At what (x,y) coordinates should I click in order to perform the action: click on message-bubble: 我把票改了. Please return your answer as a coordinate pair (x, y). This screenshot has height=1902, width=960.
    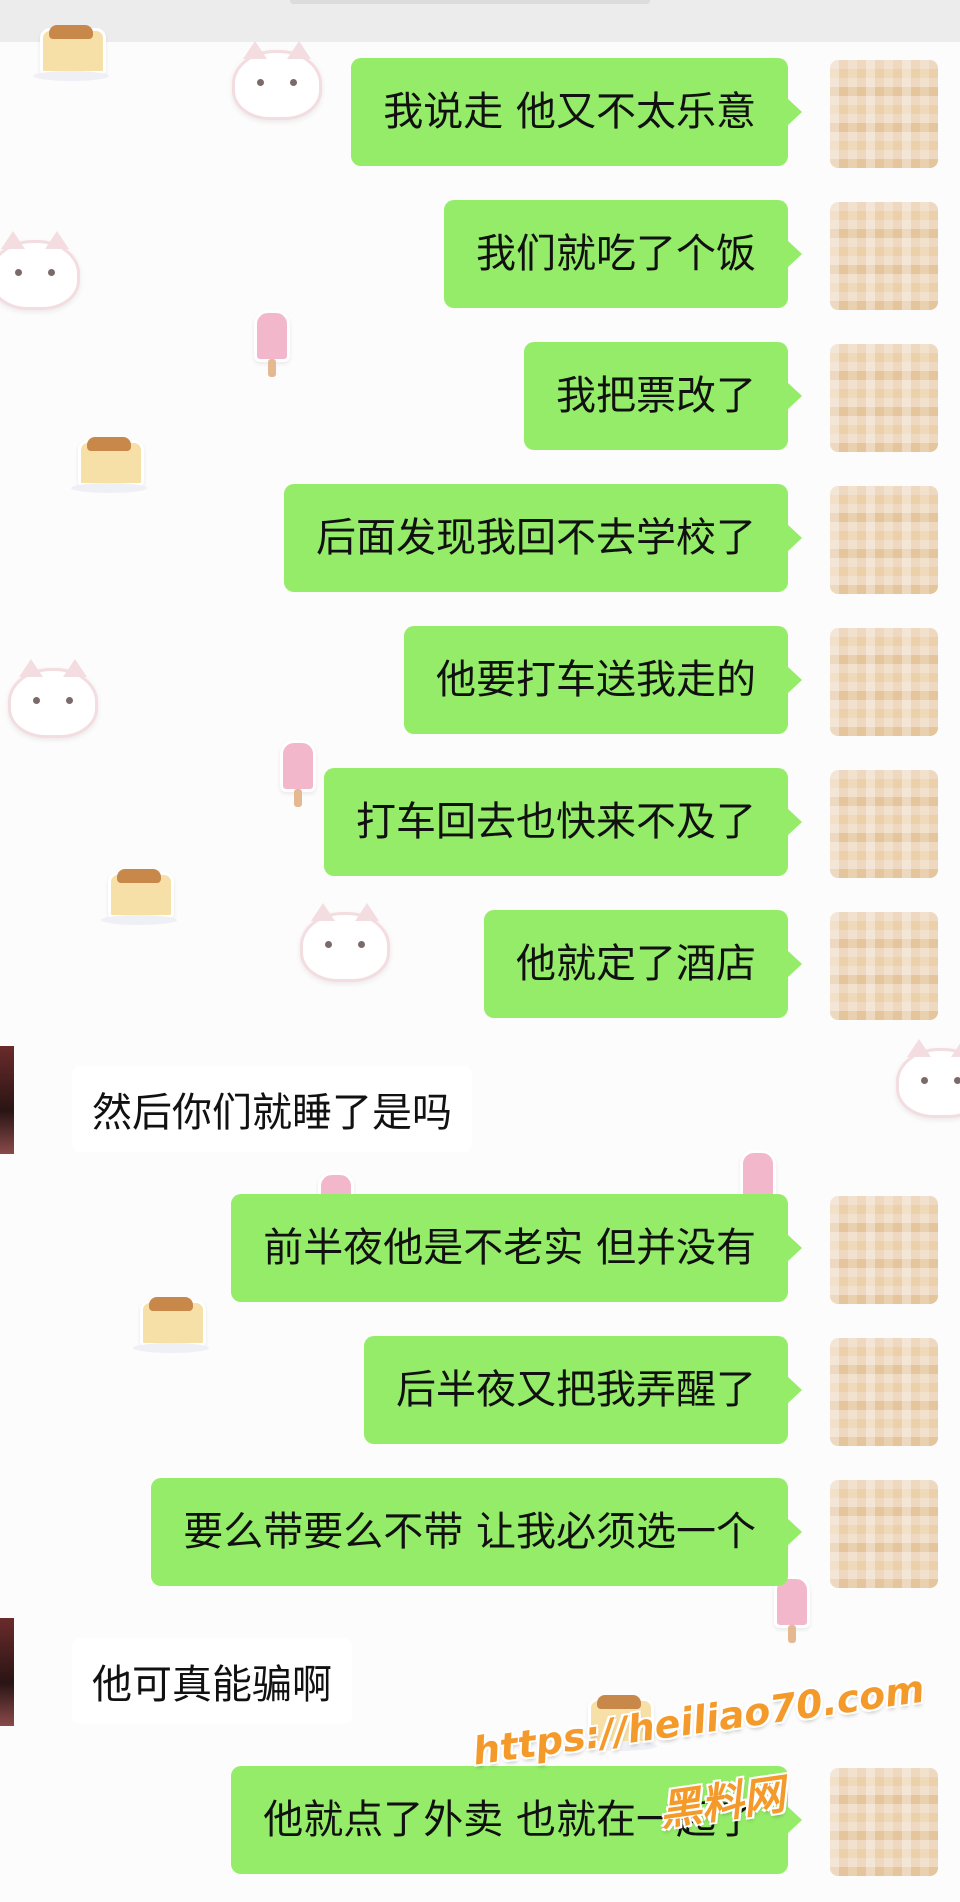
    Looking at the image, I should click on (663, 396).